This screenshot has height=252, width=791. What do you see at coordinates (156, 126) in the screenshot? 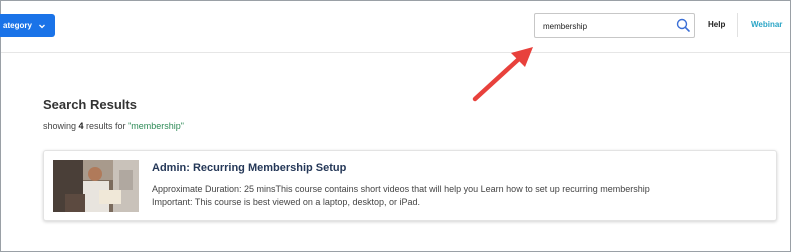
I see `search-query-text: "membership"` at bounding box center [156, 126].